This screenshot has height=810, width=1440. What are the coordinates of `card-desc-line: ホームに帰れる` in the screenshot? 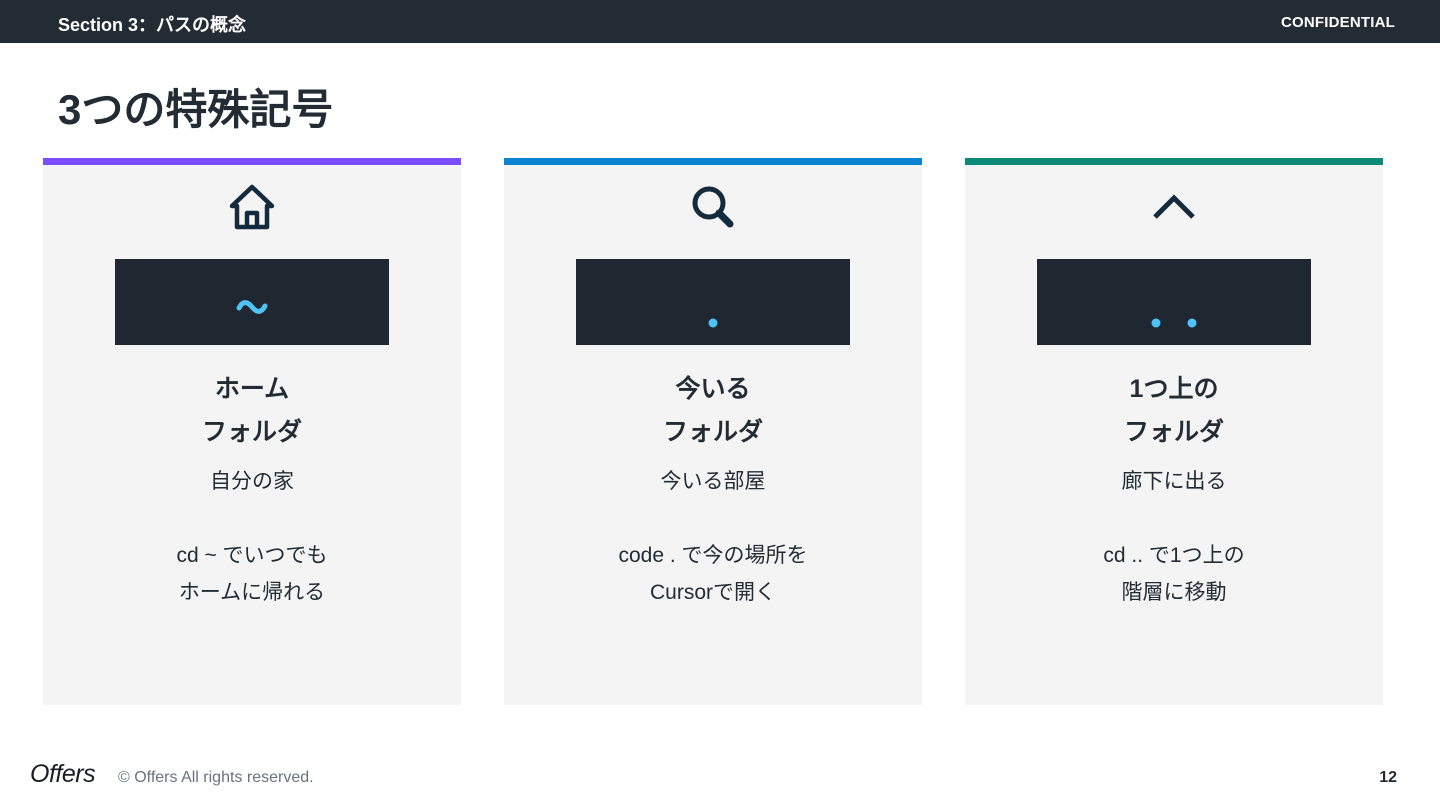 It's located at (252, 592).